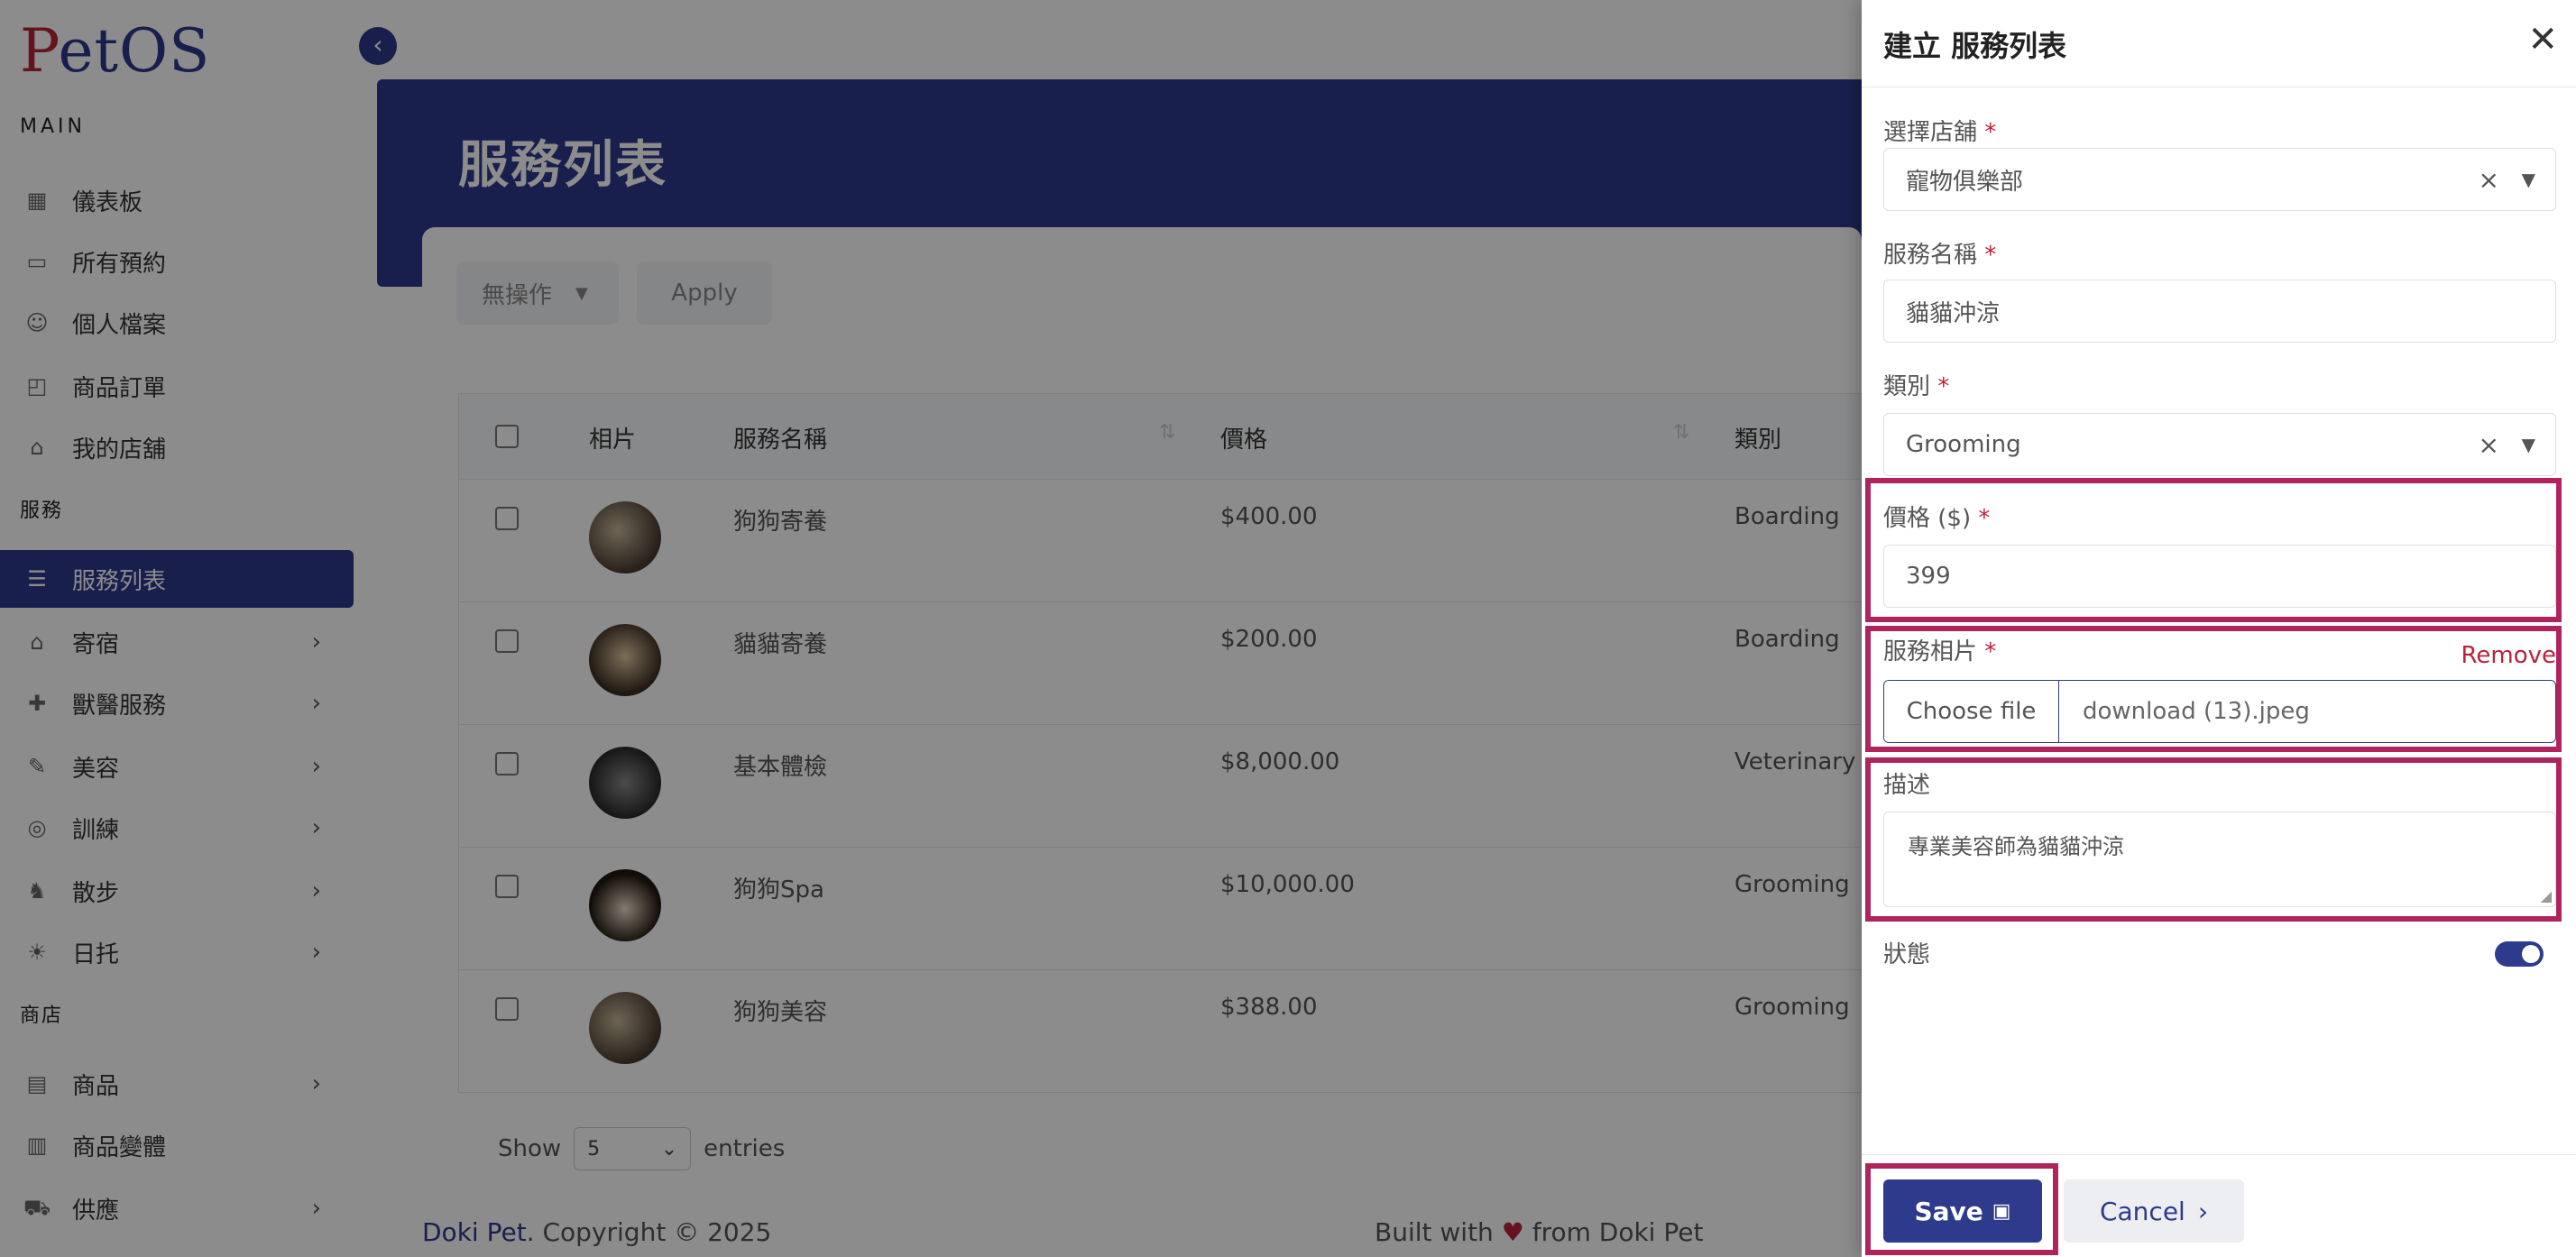  What do you see at coordinates (1940, 132) in the screenshot?
I see `store-label: 選擇店舖 *` at bounding box center [1940, 132].